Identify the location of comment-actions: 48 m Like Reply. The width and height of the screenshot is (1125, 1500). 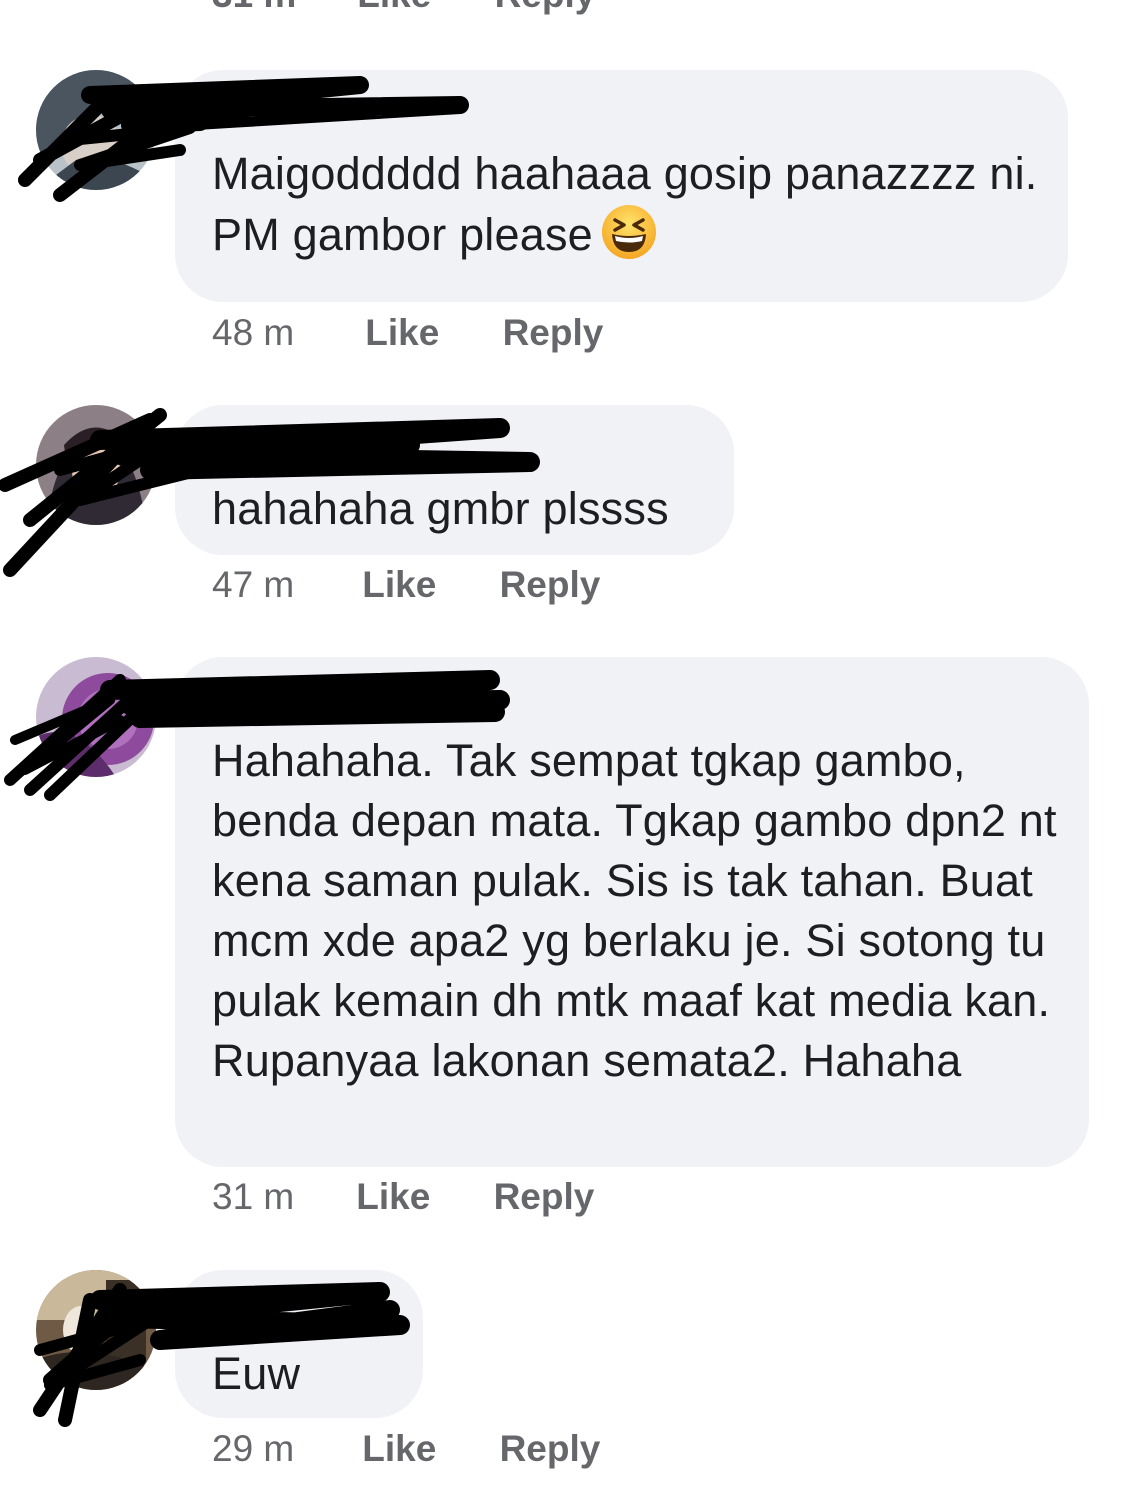
(407, 333).